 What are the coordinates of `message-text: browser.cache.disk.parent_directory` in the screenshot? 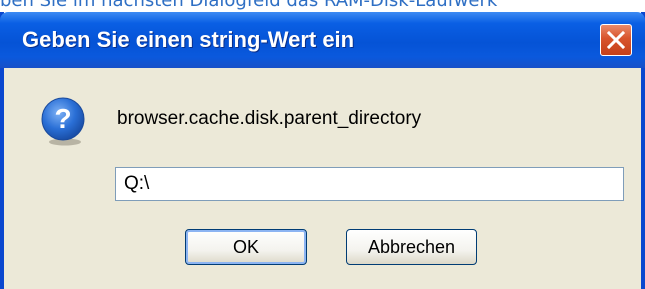 It's located at (269, 118).